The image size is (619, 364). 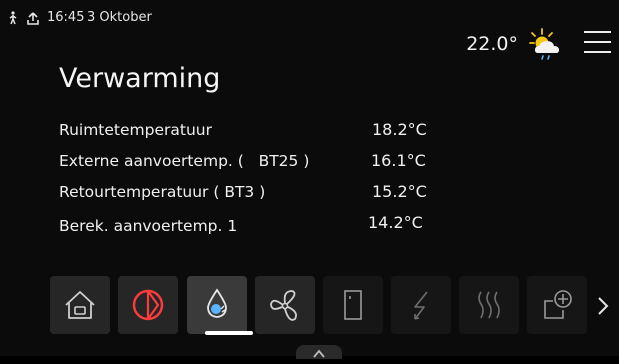 I want to click on sun-cloud-rain-icon, so click(x=547, y=47).